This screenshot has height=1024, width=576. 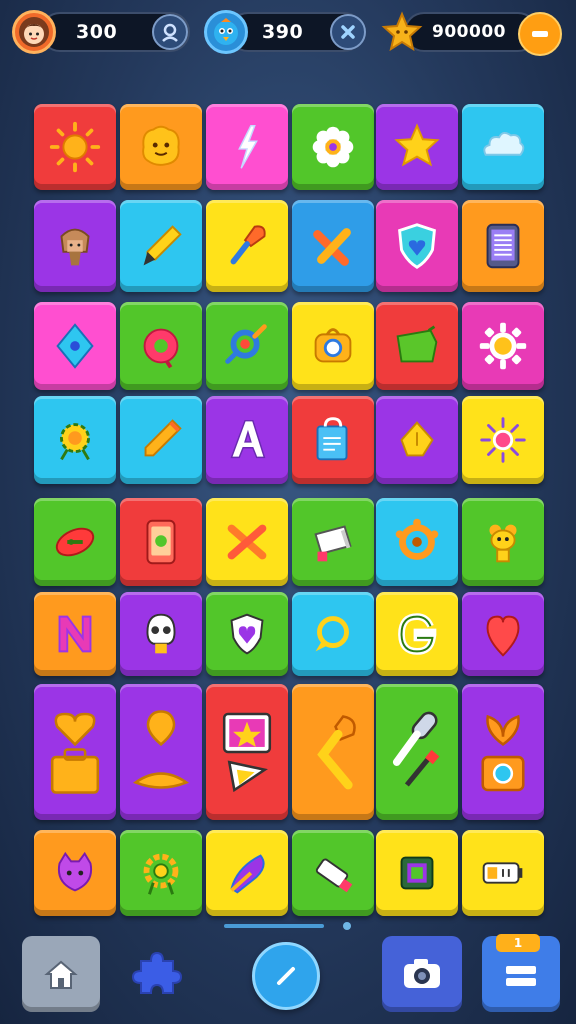 I want to click on tile-usb-stick, so click(x=333, y=873).